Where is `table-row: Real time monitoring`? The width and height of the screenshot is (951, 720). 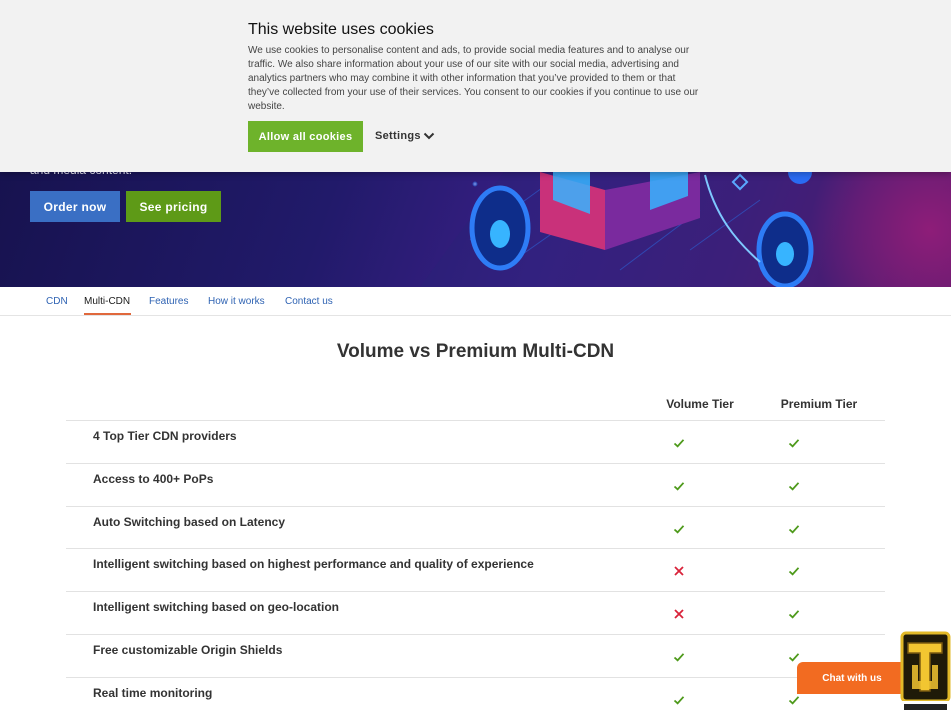 table-row: Real time monitoring is located at coordinates (475, 698).